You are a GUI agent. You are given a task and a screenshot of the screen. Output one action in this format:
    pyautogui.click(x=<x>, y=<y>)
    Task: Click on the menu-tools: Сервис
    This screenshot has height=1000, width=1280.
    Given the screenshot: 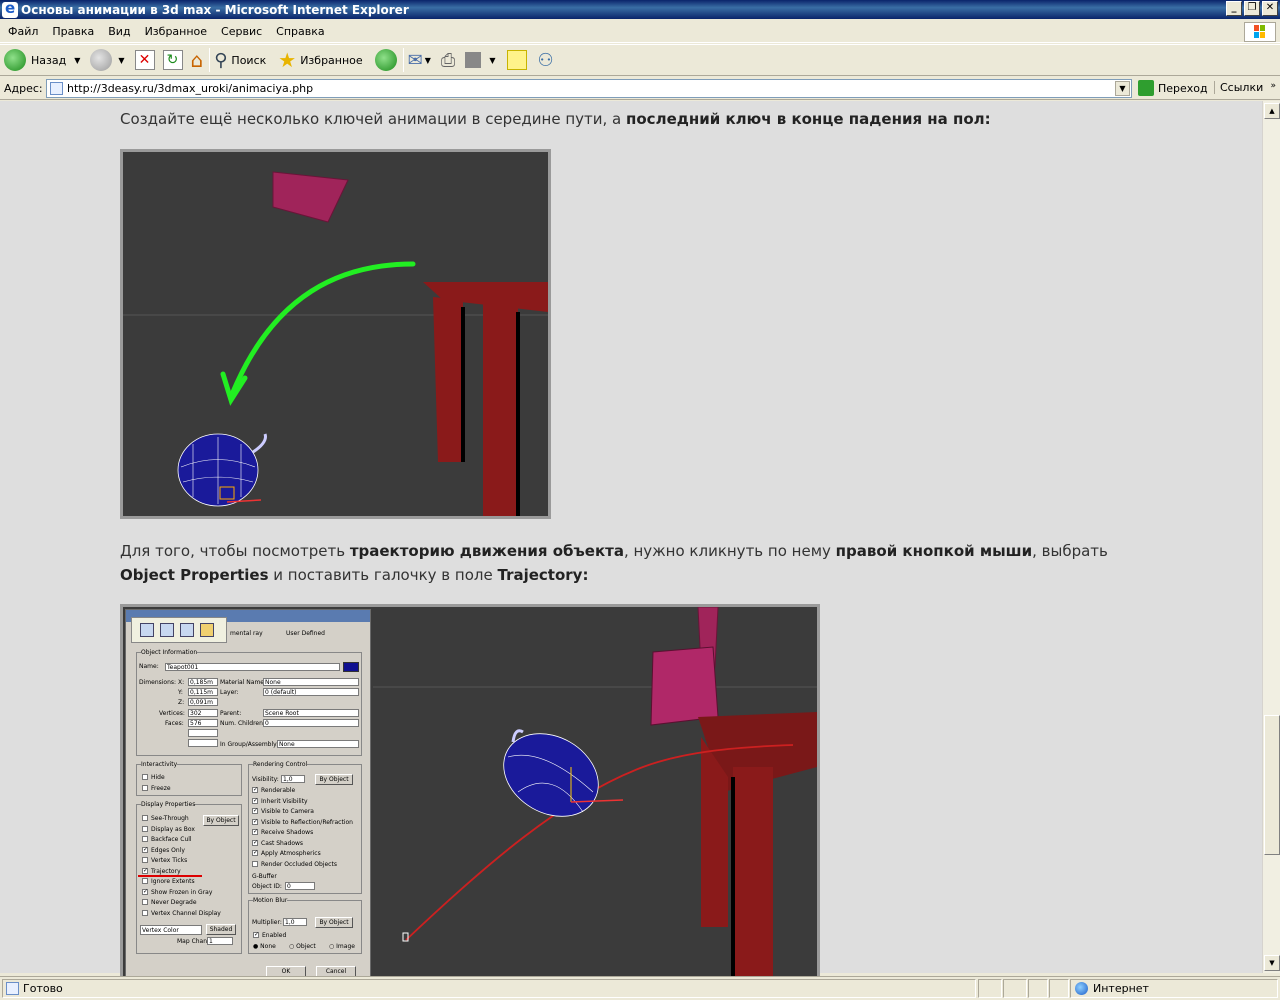 What is the action you would take?
    pyautogui.click(x=241, y=31)
    